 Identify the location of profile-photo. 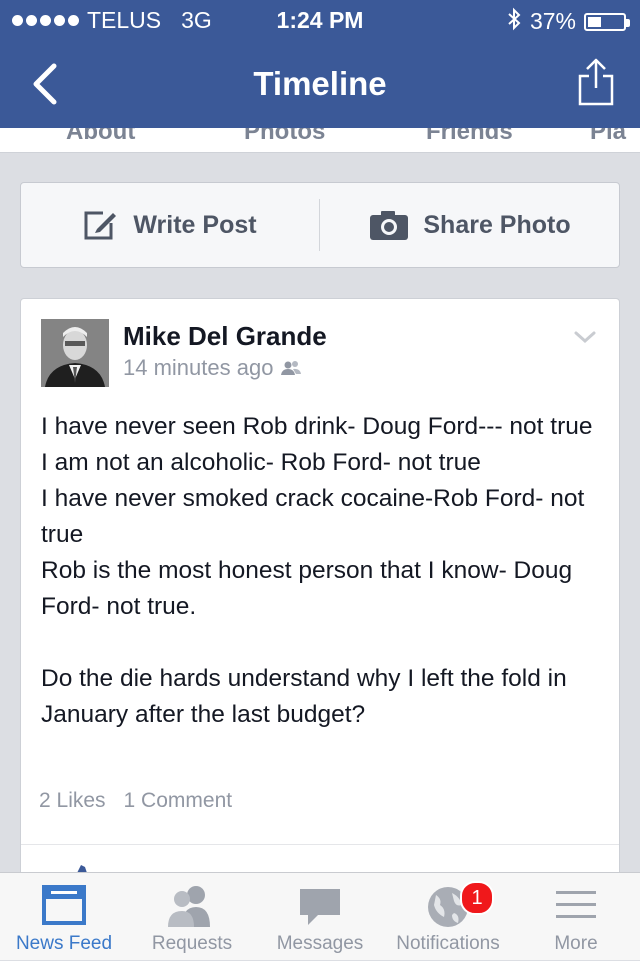
(75, 353).